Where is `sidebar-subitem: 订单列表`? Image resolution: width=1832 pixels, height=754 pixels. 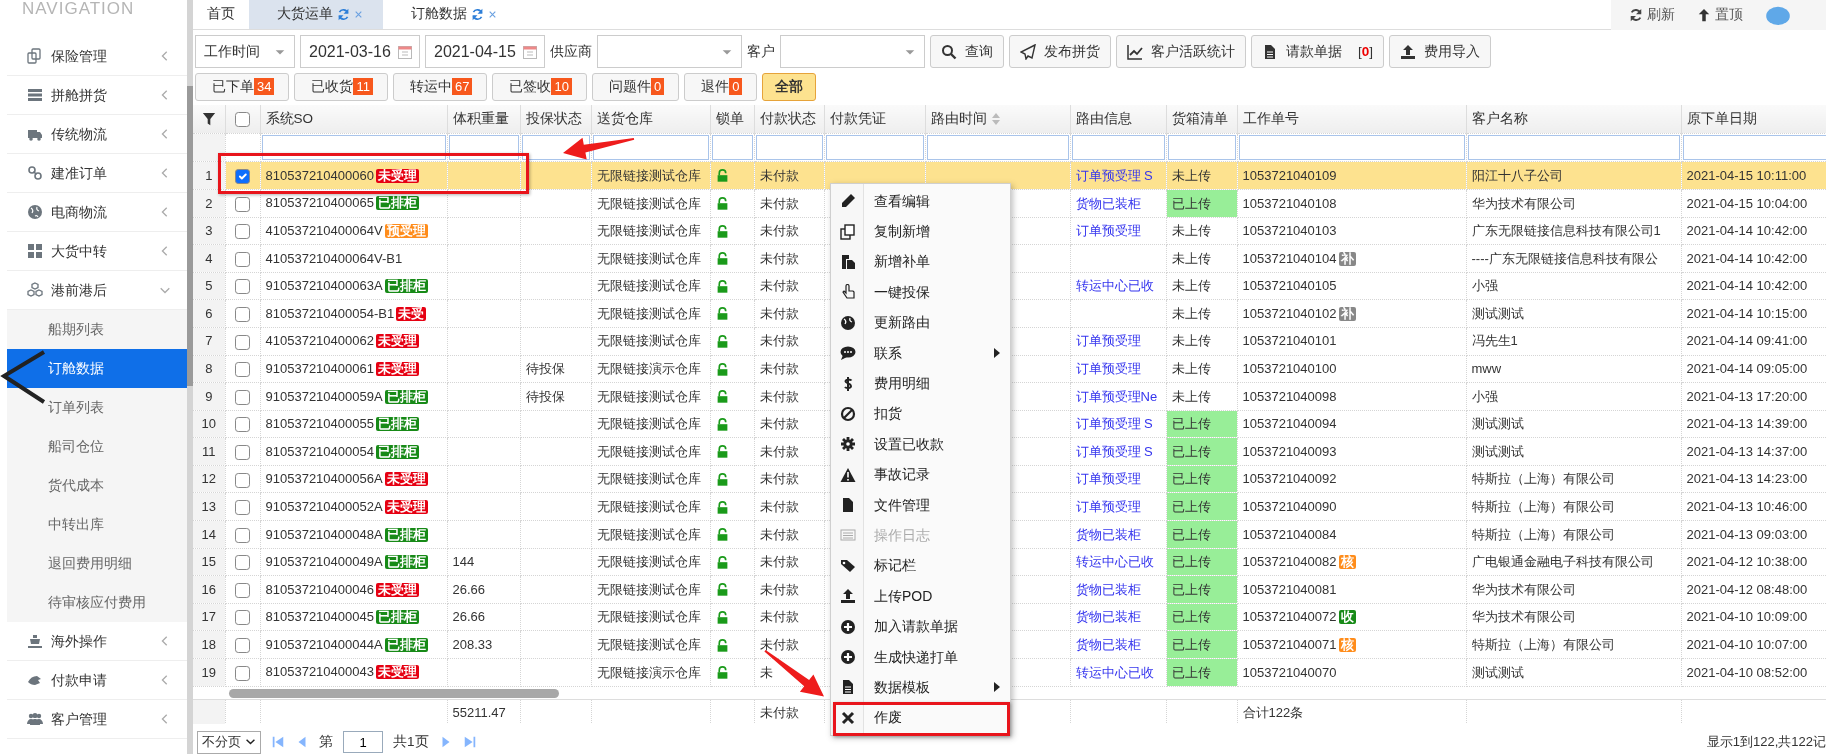 sidebar-subitem: 订单列表 is located at coordinates (97, 407).